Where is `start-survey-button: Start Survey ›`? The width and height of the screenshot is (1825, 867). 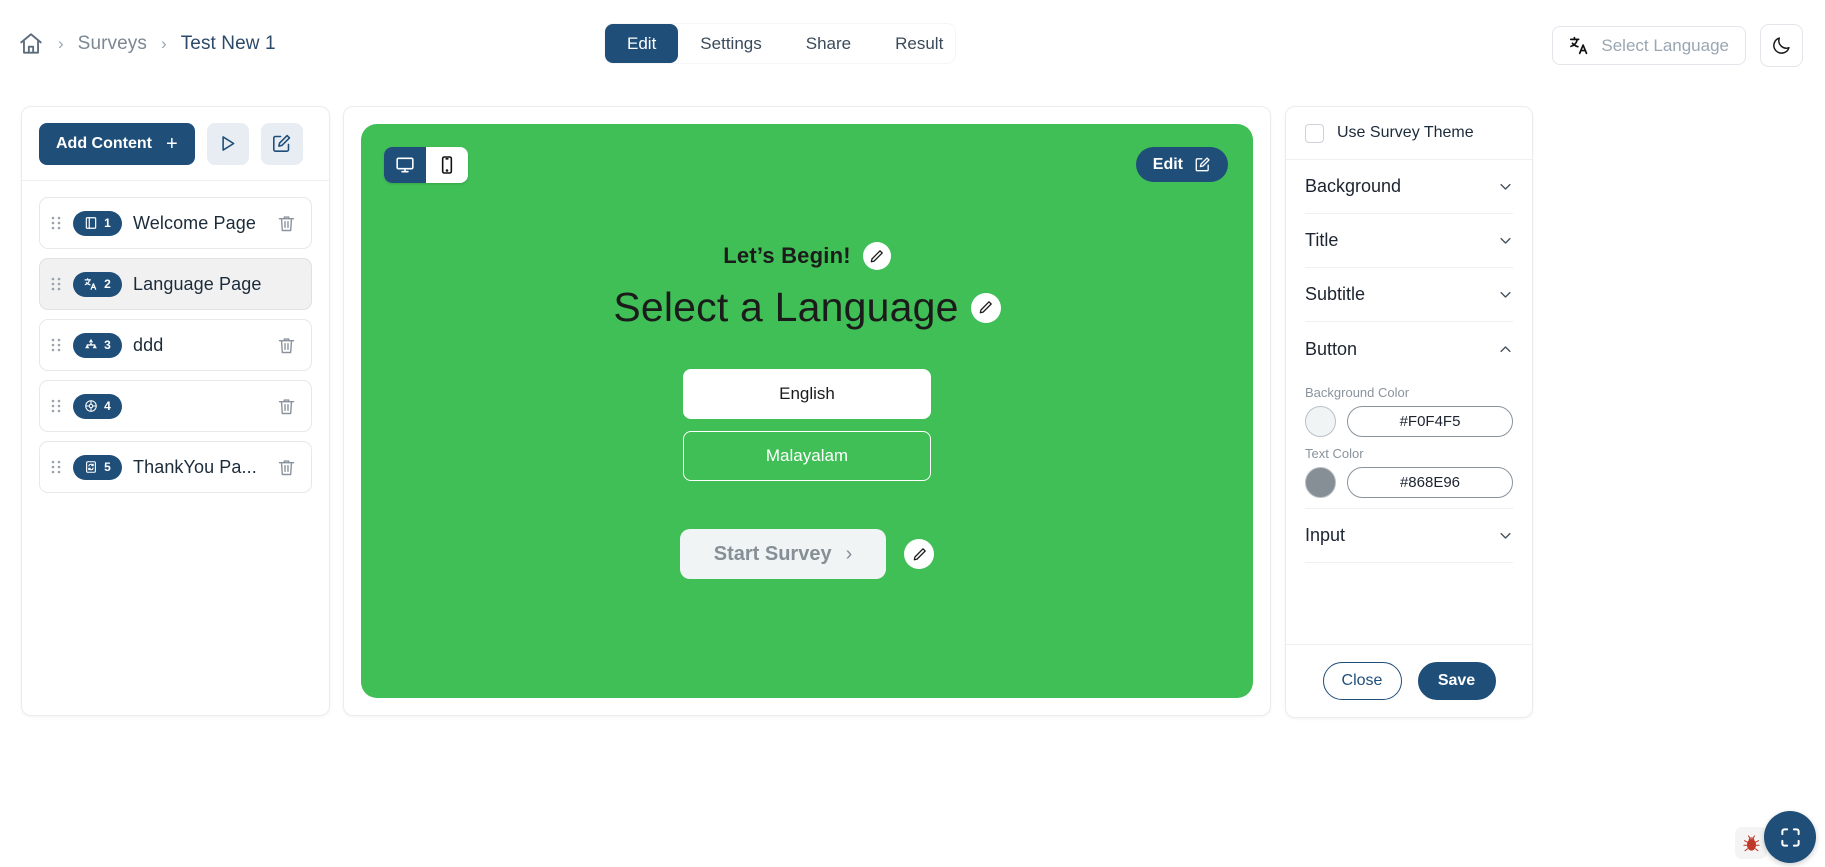 start-survey-button: Start Survey › is located at coordinates (783, 554).